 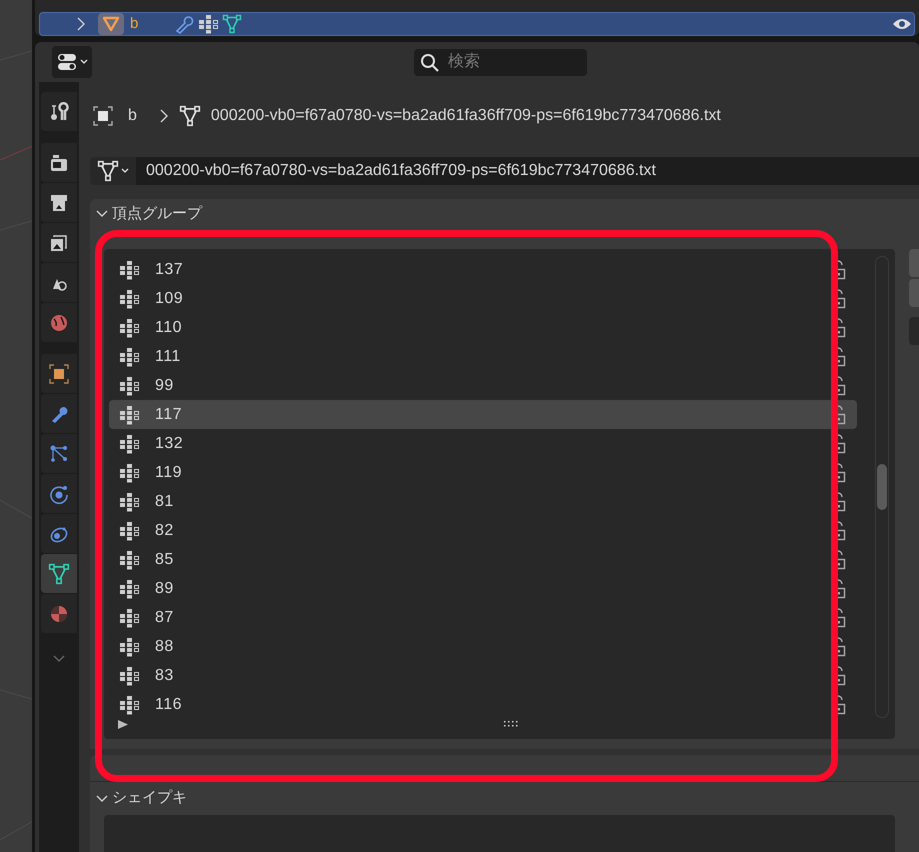 What do you see at coordinates (164, 588) in the screenshot?
I see `vertex-group-name: 89` at bounding box center [164, 588].